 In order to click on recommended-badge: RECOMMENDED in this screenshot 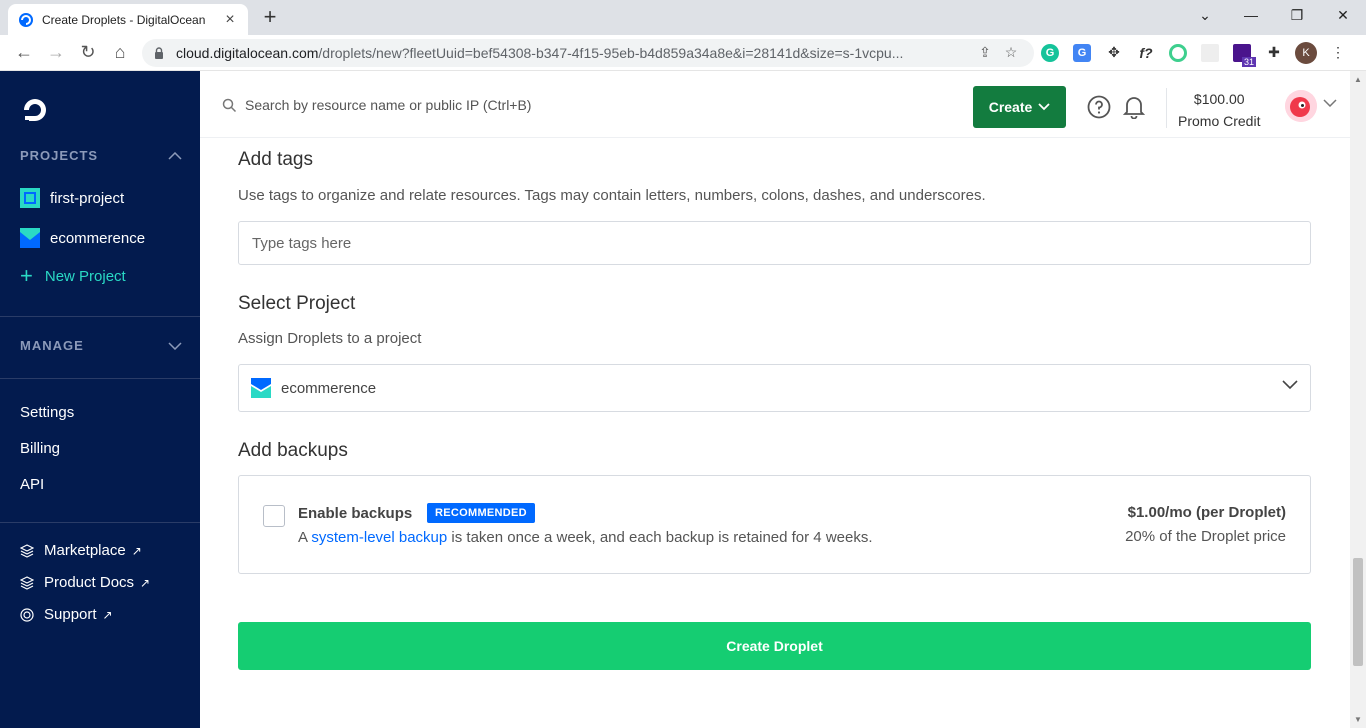, I will do `click(481, 513)`.